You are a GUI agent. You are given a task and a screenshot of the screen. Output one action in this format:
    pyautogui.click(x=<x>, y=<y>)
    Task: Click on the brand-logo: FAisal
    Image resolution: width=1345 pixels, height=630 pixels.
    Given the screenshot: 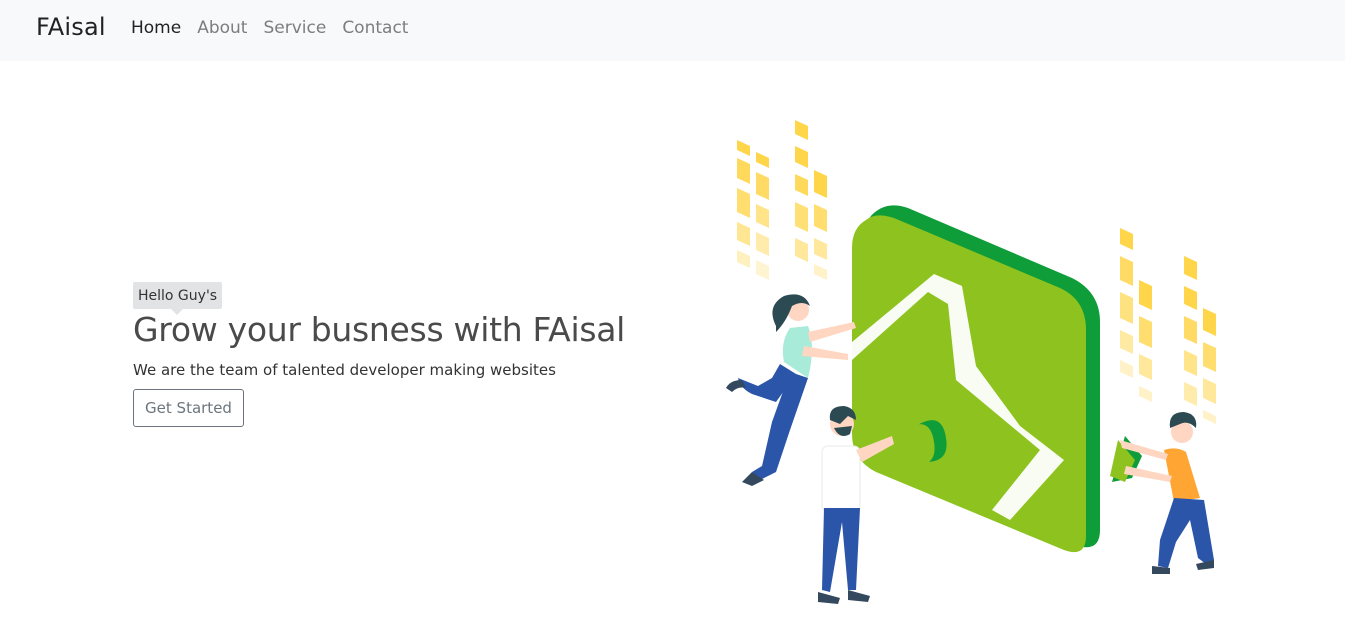 What is the action you would take?
    pyautogui.click(x=71, y=27)
    